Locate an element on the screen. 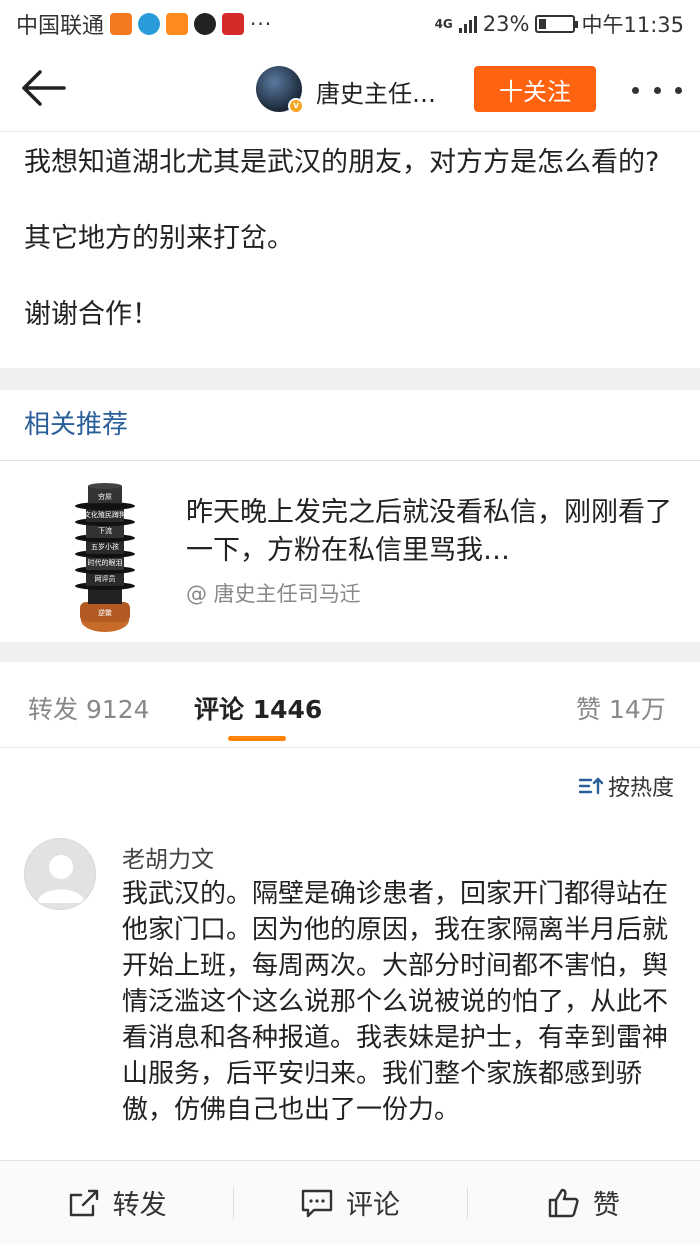 This screenshot has height=1244, width=700. related-thumbnail: 穷屌 文化殖民蹲狗 下流 五岁小孩 时代的眼泪 网评员 逆鳖 is located at coordinates (105, 557).